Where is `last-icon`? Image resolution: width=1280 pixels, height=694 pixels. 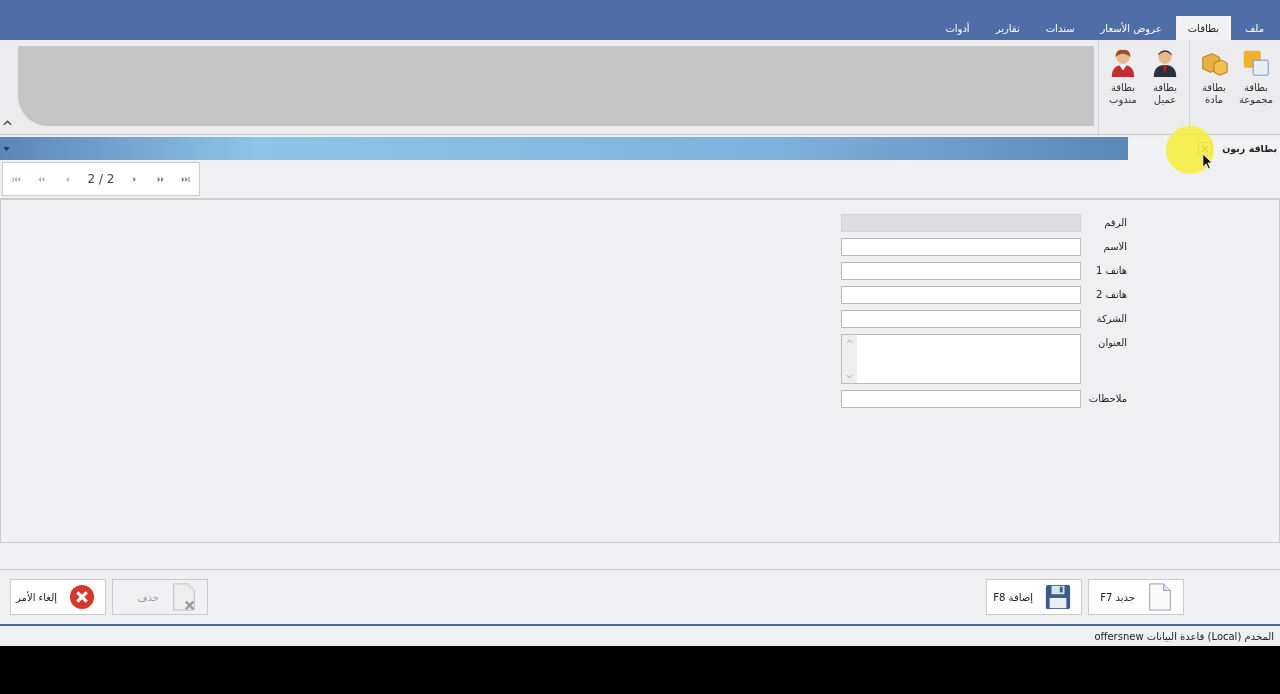 last-icon is located at coordinates (186, 179).